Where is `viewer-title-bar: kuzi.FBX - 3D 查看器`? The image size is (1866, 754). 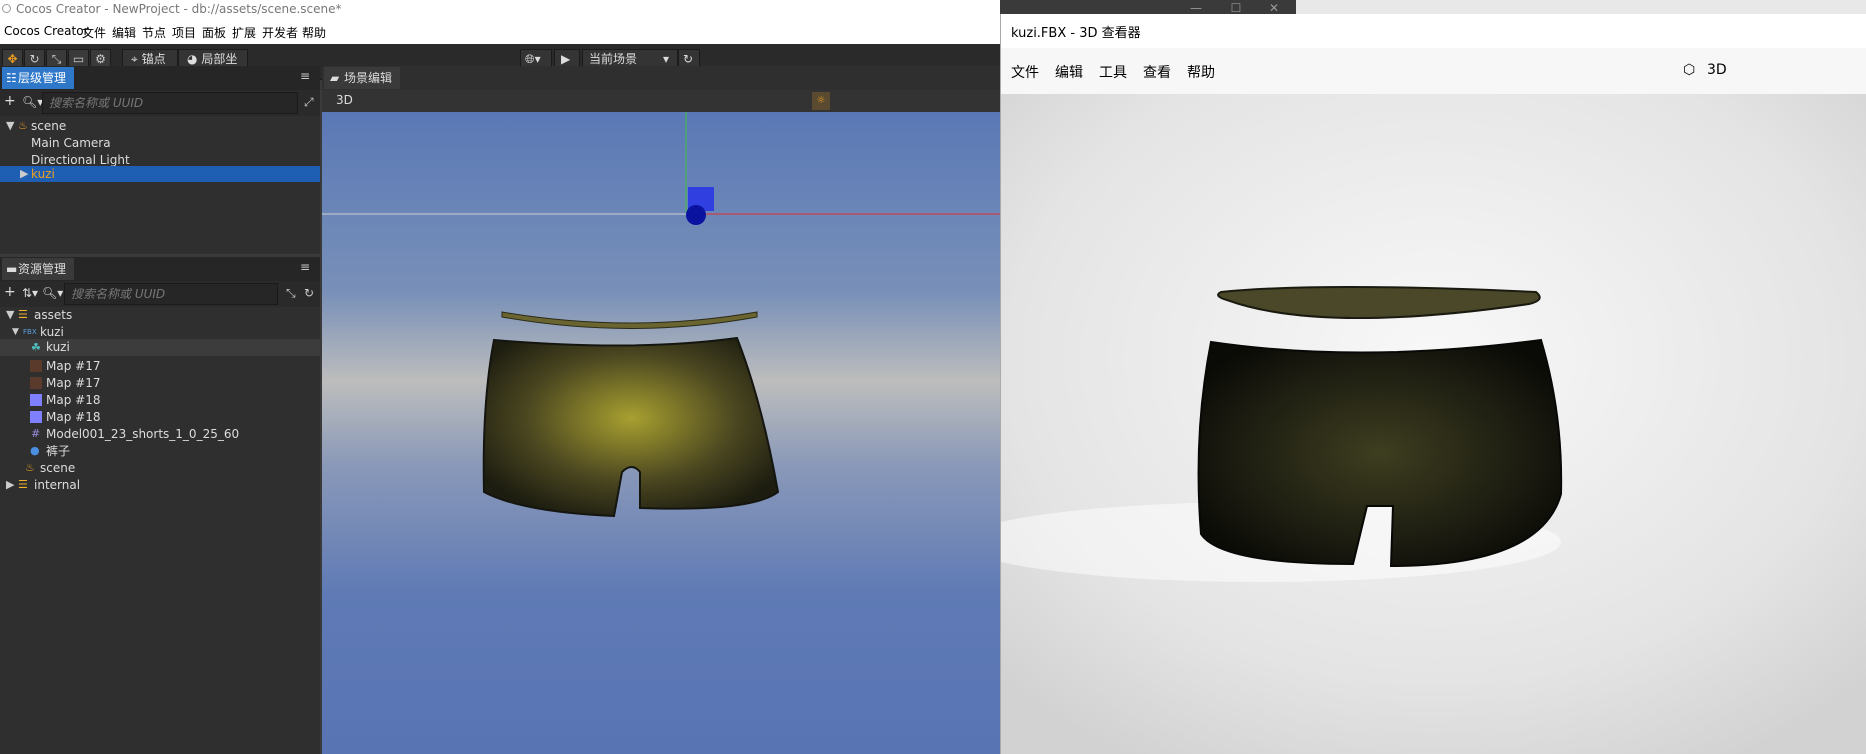 viewer-title-bar: kuzi.FBX - 3D 查看器 is located at coordinates (1433, 31).